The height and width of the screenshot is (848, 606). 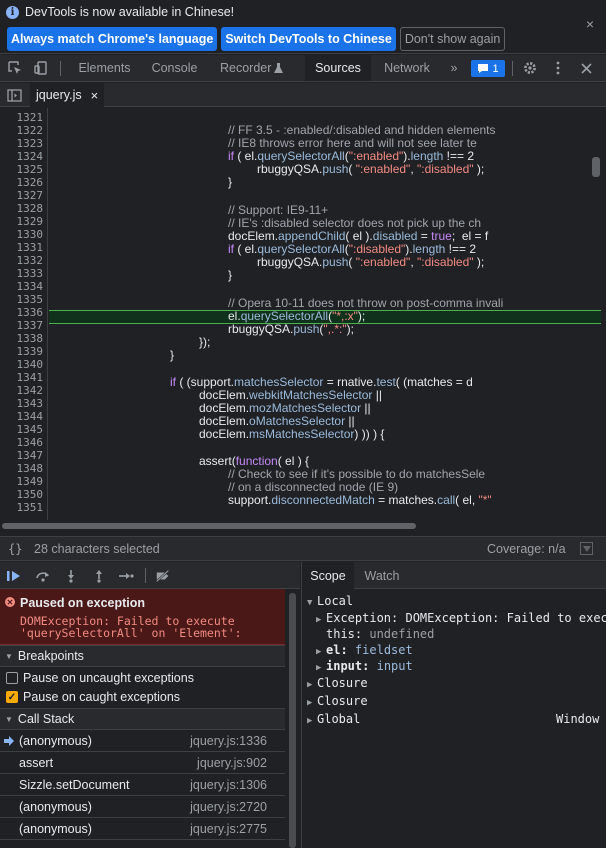 I want to click on callstack-section-header: ▼ Call Stack, so click(x=142, y=719).